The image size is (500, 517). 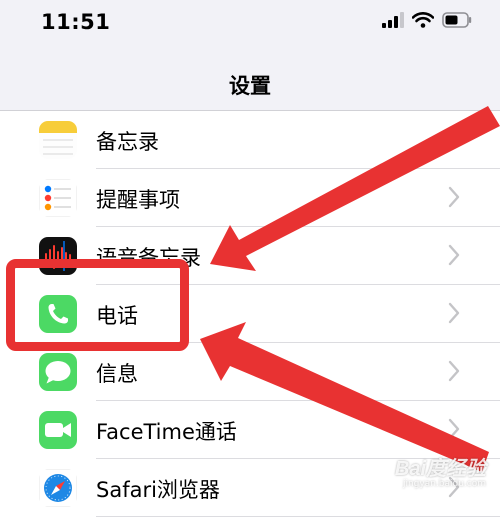 I want to click on messages-icon, so click(x=58, y=372).